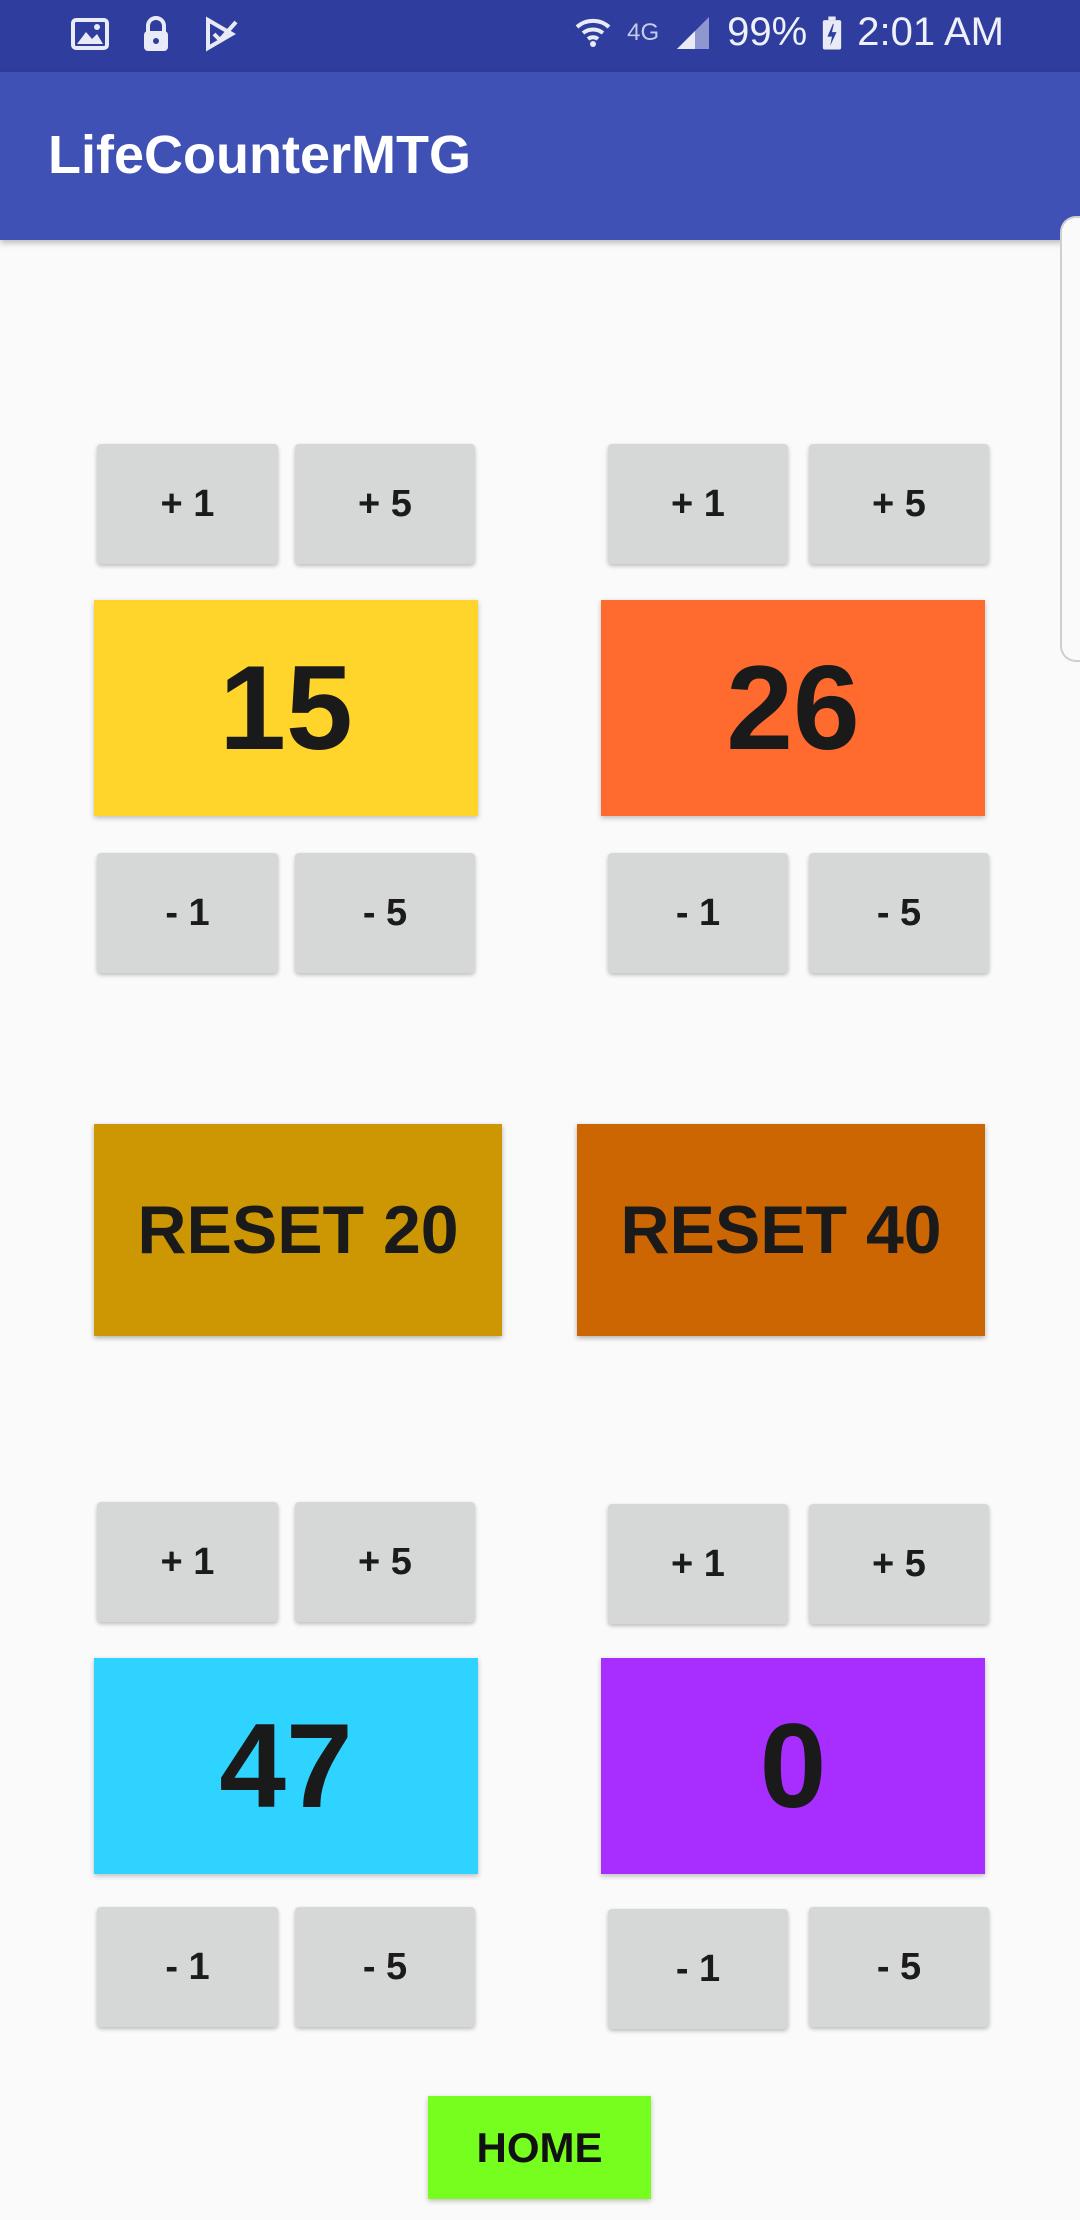 The width and height of the screenshot is (1080, 2220). I want to click on app-bar: LifeCounterMTG, so click(540, 156).